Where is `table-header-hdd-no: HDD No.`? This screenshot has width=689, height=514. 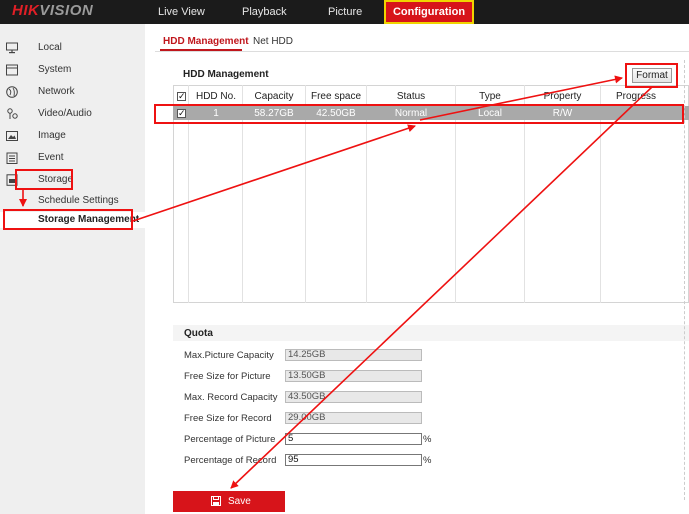
table-header-hdd-no: HDD No. is located at coordinates (216, 96).